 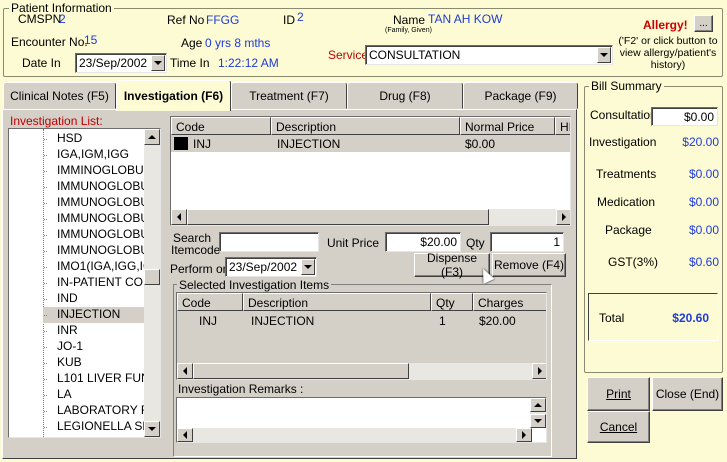 What do you see at coordinates (56, 121) in the screenshot?
I see `investigation-list-label: Investigation List:` at bounding box center [56, 121].